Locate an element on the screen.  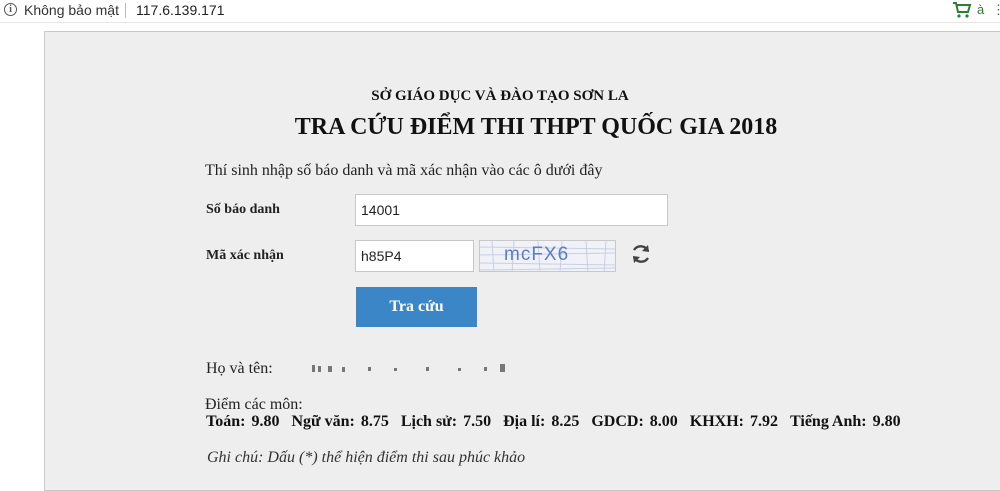
sbd-label: Số báo danh is located at coordinates (243, 209).